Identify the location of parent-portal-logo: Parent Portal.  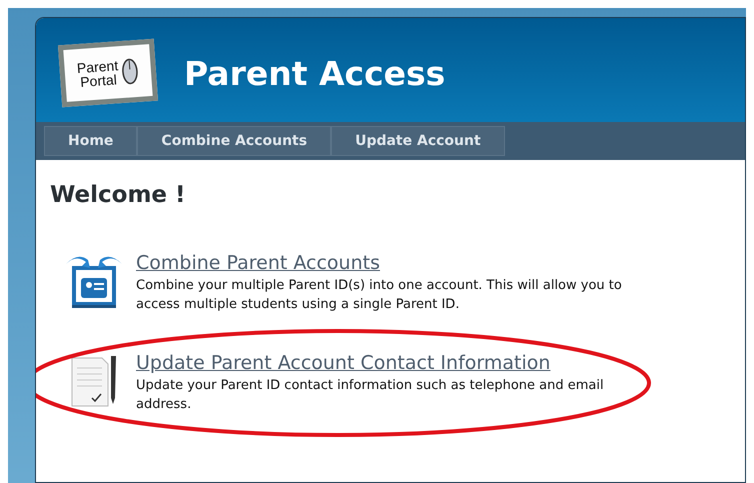
(108, 73).